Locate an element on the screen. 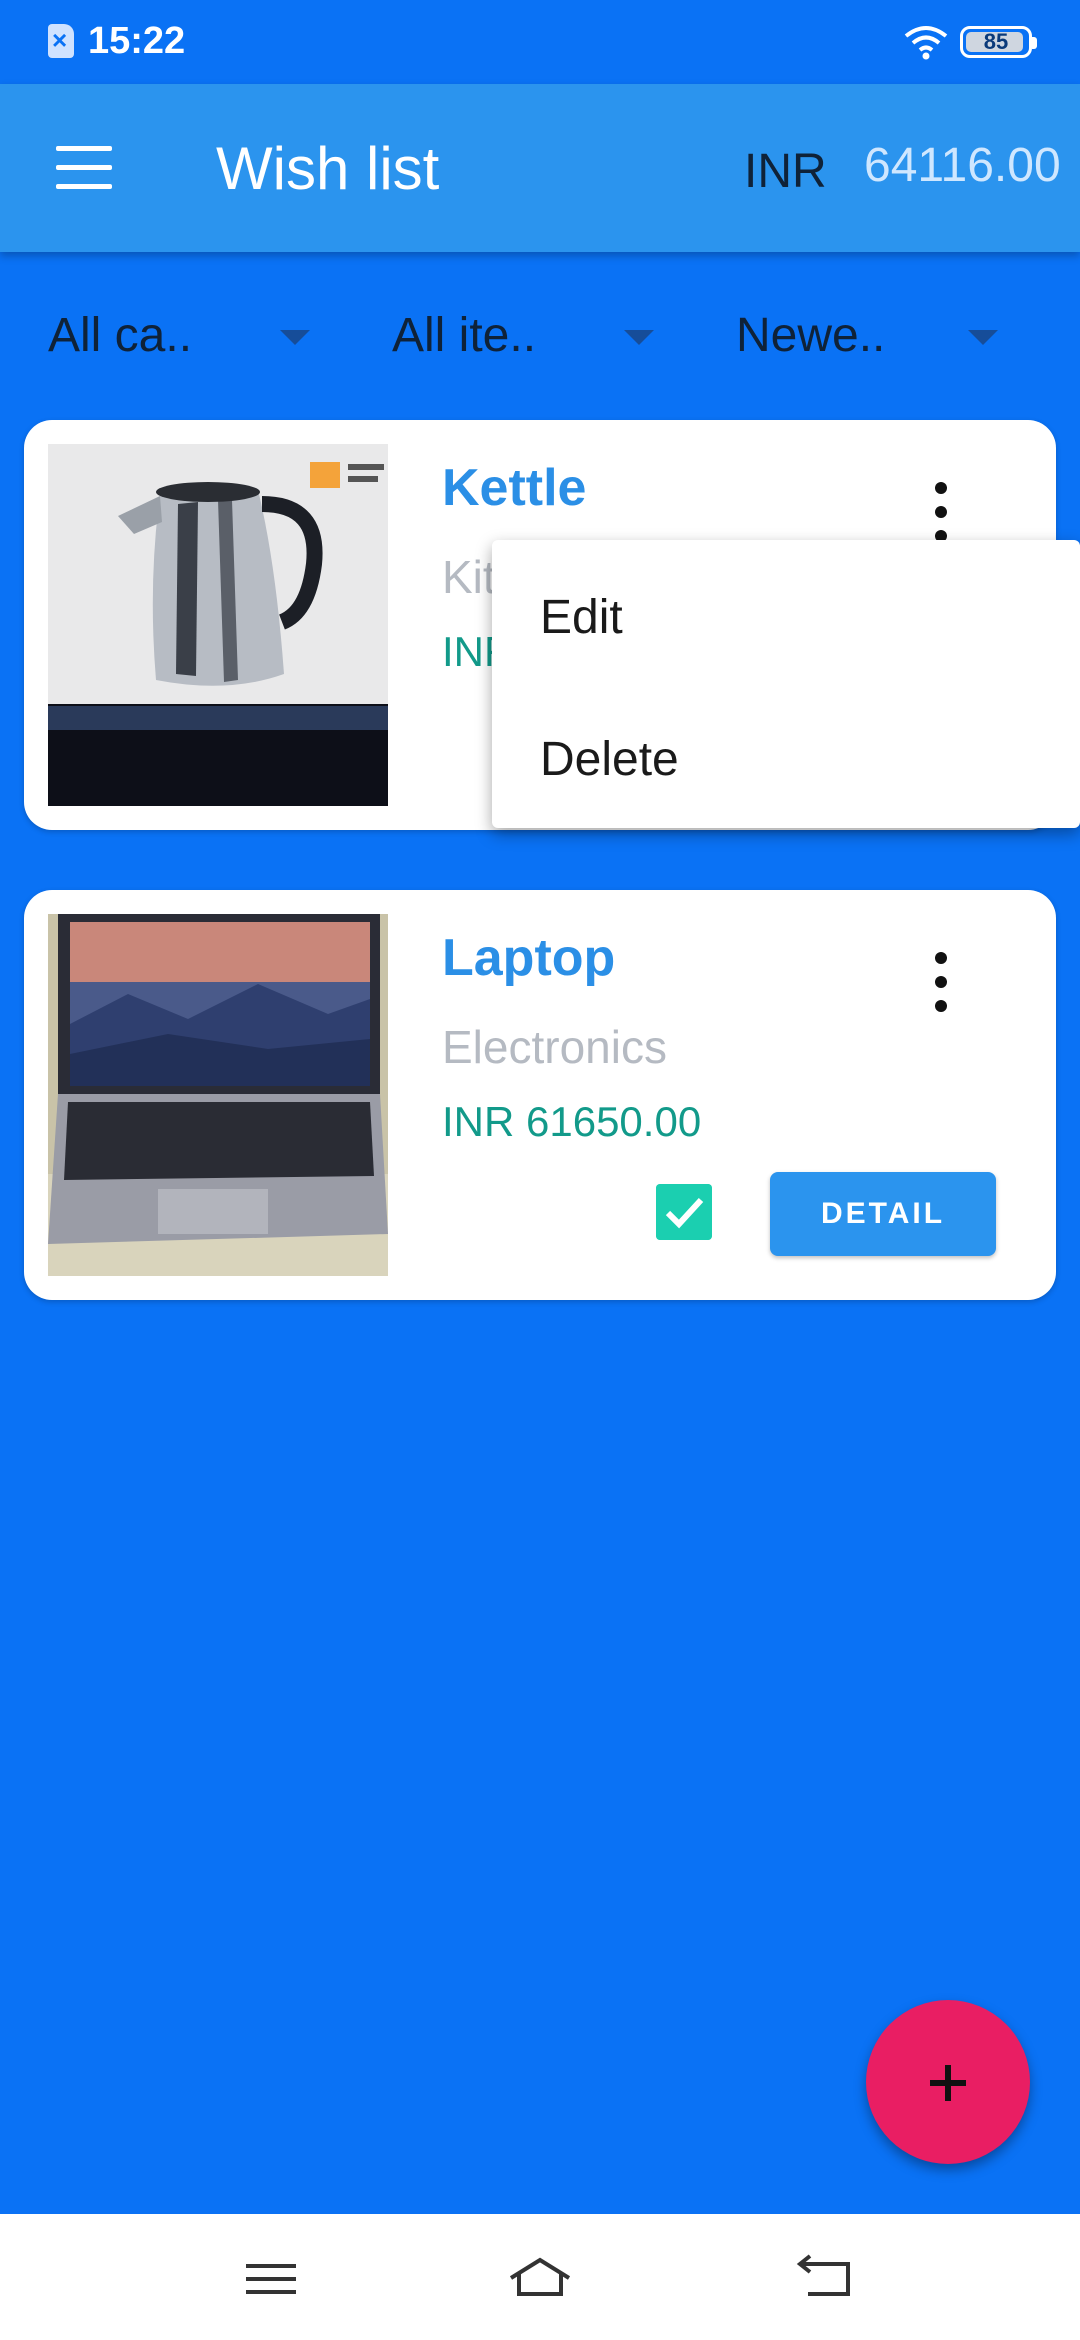 The height and width of the screenshot is (2340, 1080). currency-label: INR is located at coordinates (785, 171).